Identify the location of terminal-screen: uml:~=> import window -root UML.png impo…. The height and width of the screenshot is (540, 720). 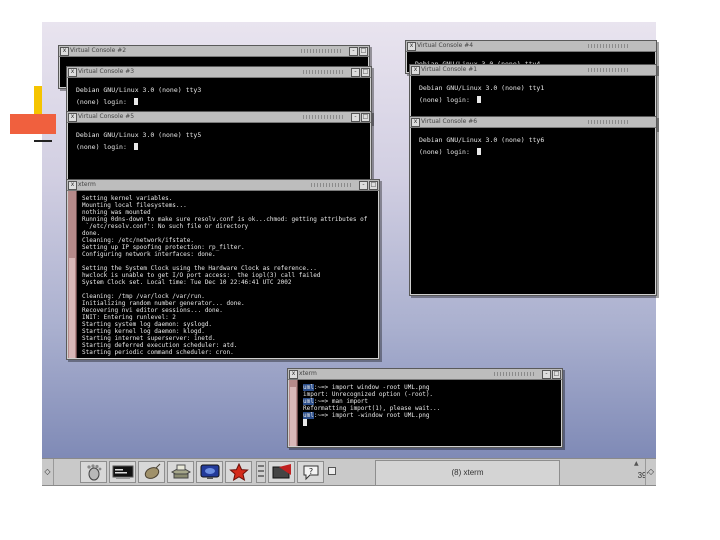
(425, 413).